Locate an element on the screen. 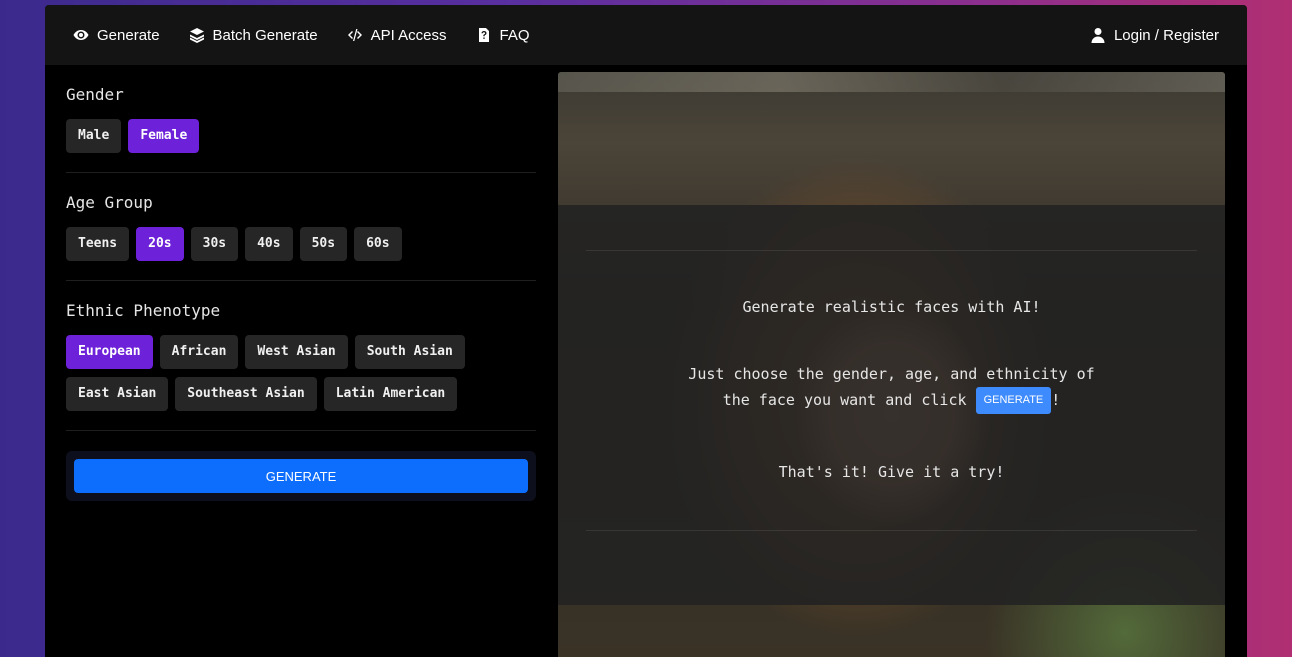 The image size is (1292, 657). nav-generate-label: Generate is located at coordinates (128, 35).